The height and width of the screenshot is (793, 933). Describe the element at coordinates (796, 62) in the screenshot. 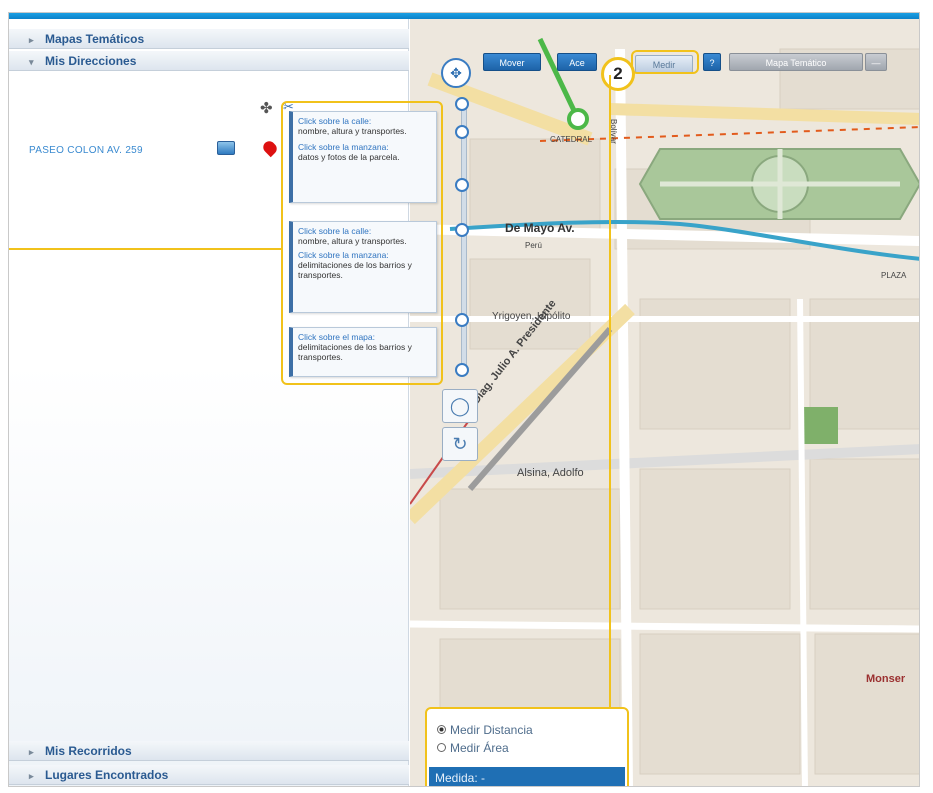

I see `mapa-tematico-select: Mapa Temático` at that location.